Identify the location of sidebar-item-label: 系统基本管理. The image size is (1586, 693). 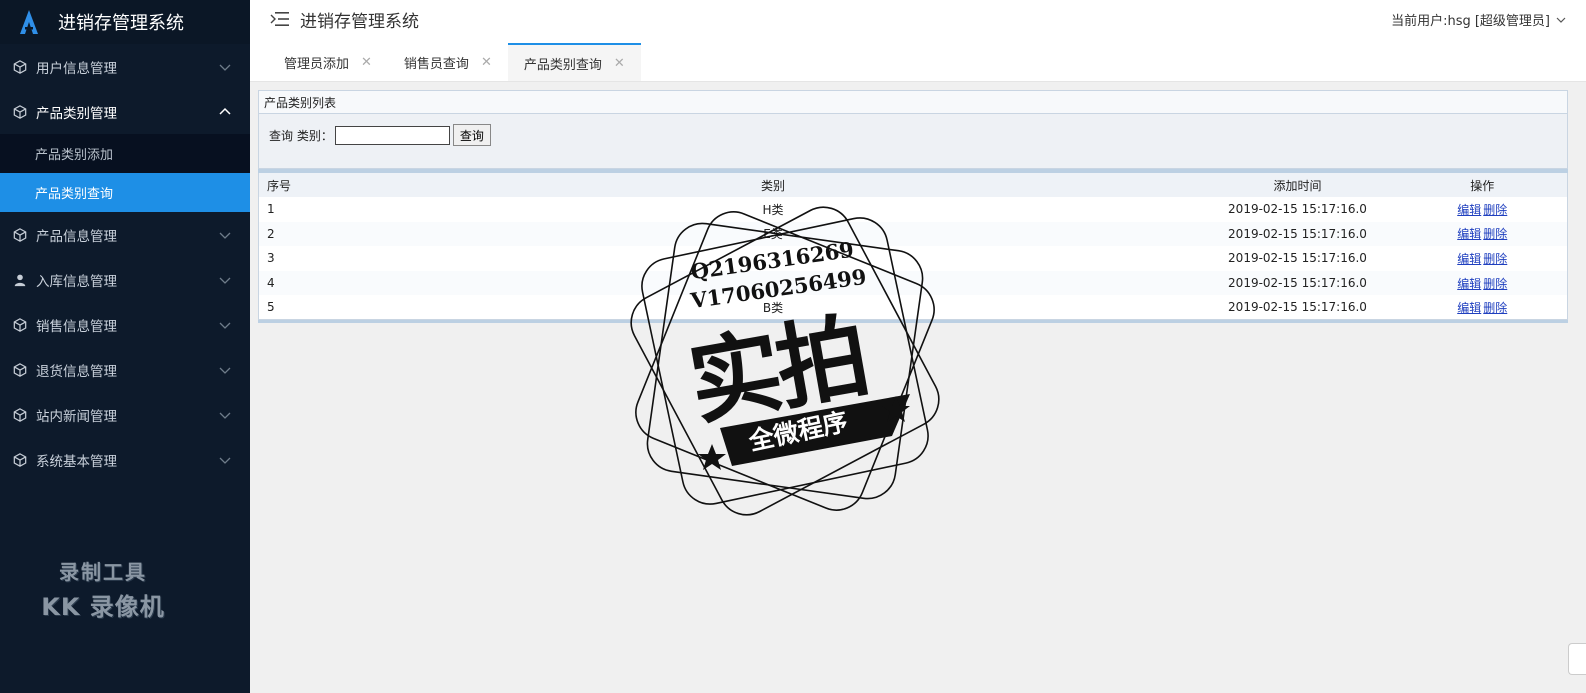
(76, 461).